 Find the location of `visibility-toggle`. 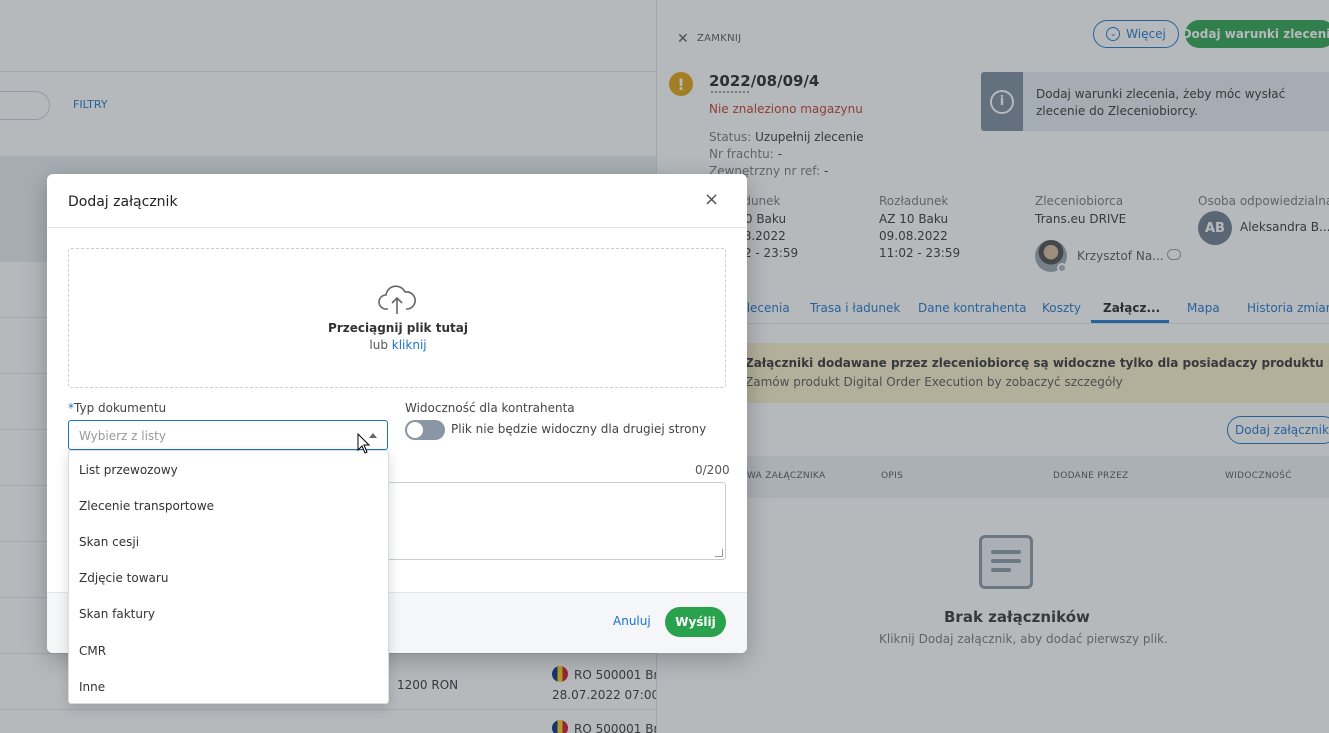

visibility-toggle is located at coordinates (425, 430).